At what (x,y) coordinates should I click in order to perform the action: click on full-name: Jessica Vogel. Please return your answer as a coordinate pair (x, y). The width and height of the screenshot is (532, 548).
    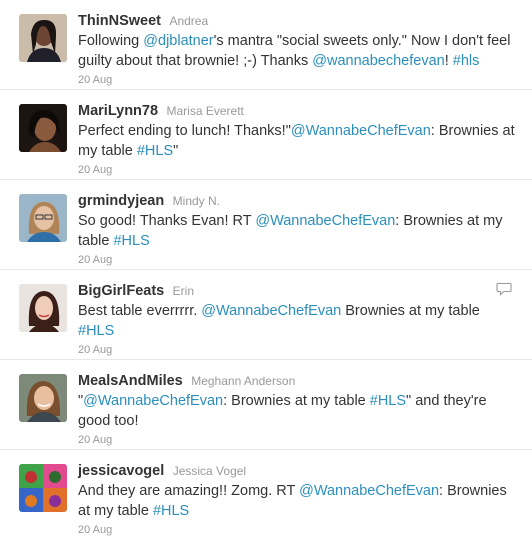
    Looking at the image, I should click on (209, 471).